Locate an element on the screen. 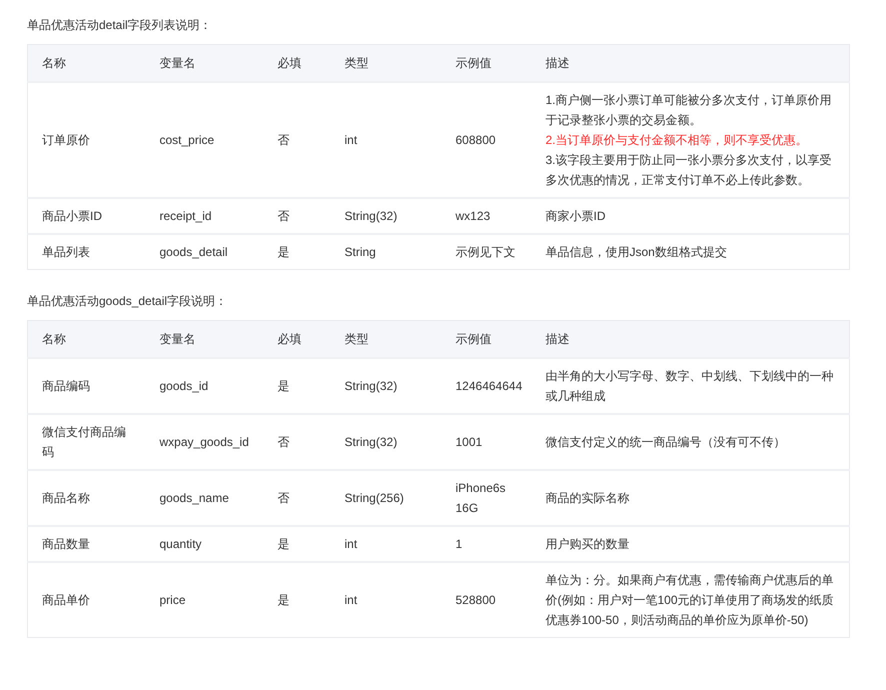 The image size is (886, 690). description-text: 用户购买的数量 is located at coordinates (588, 544).